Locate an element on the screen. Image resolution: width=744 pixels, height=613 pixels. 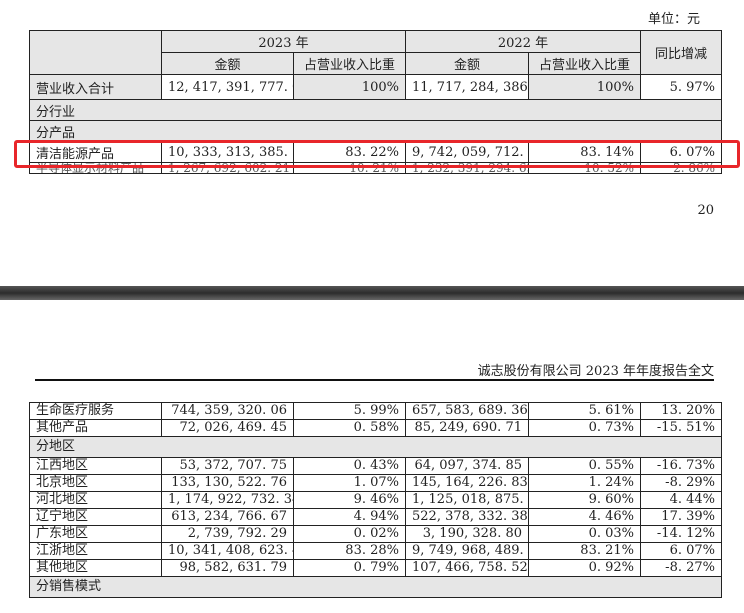
page-number: 20 is located at coordinates (705, 210).